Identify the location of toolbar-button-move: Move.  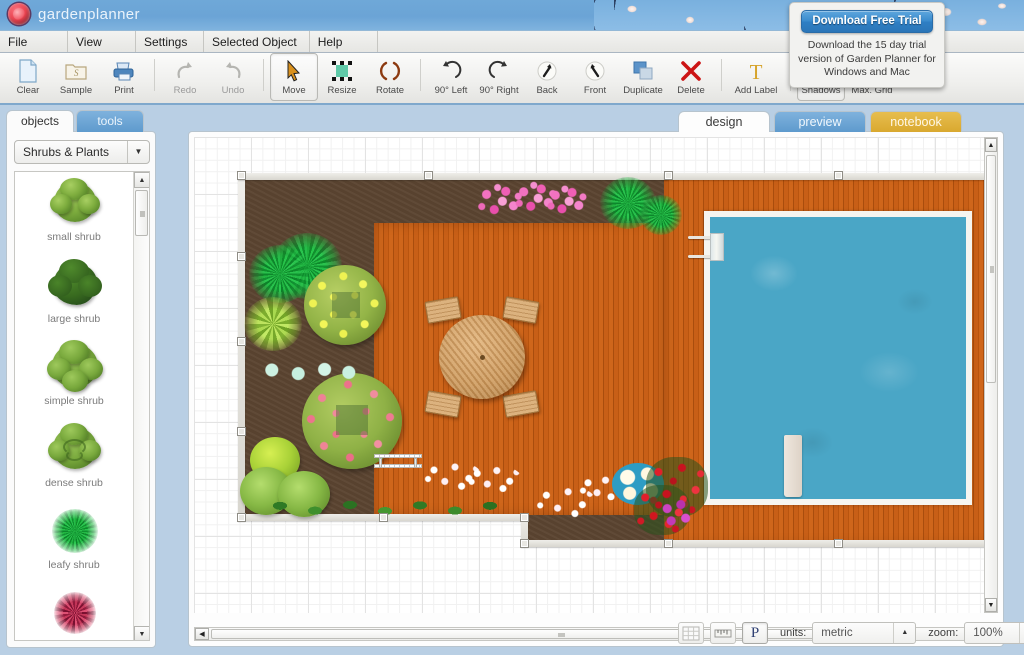
(294, 77).